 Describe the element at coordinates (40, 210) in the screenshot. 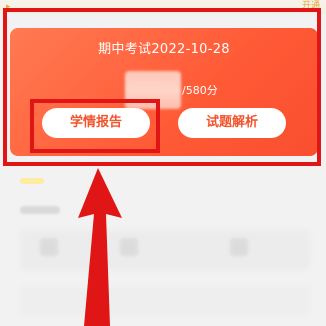

I see `background-heading-placeholder` at that location.